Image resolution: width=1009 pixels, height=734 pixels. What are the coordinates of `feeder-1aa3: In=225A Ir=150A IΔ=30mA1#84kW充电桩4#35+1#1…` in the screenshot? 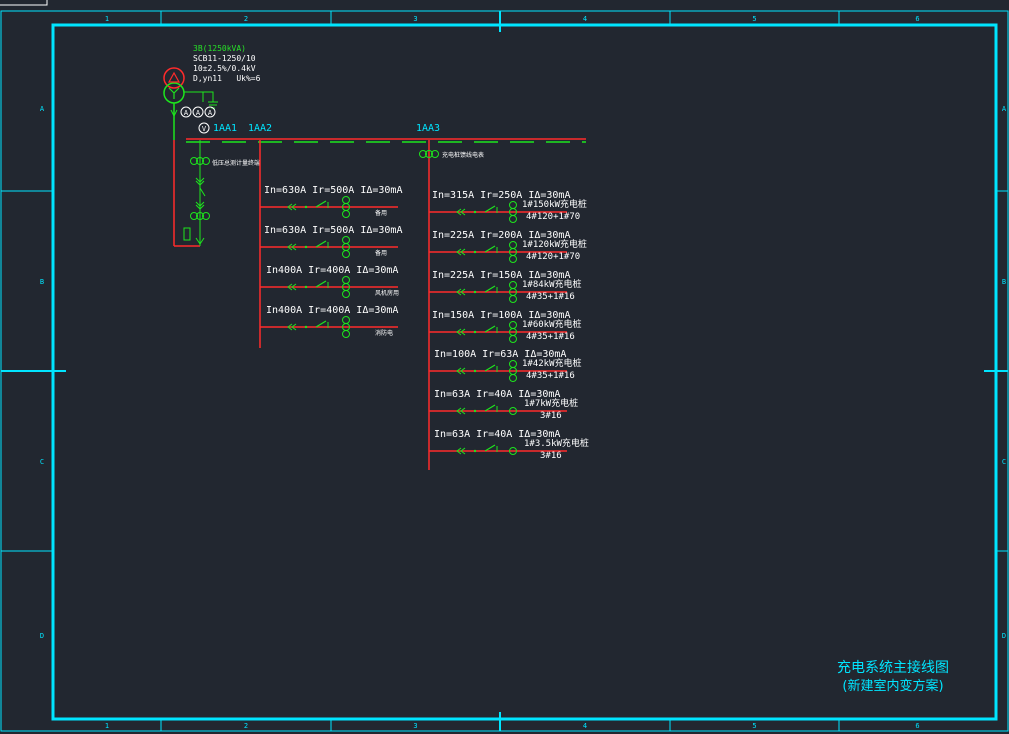 It's located at (505, 286).